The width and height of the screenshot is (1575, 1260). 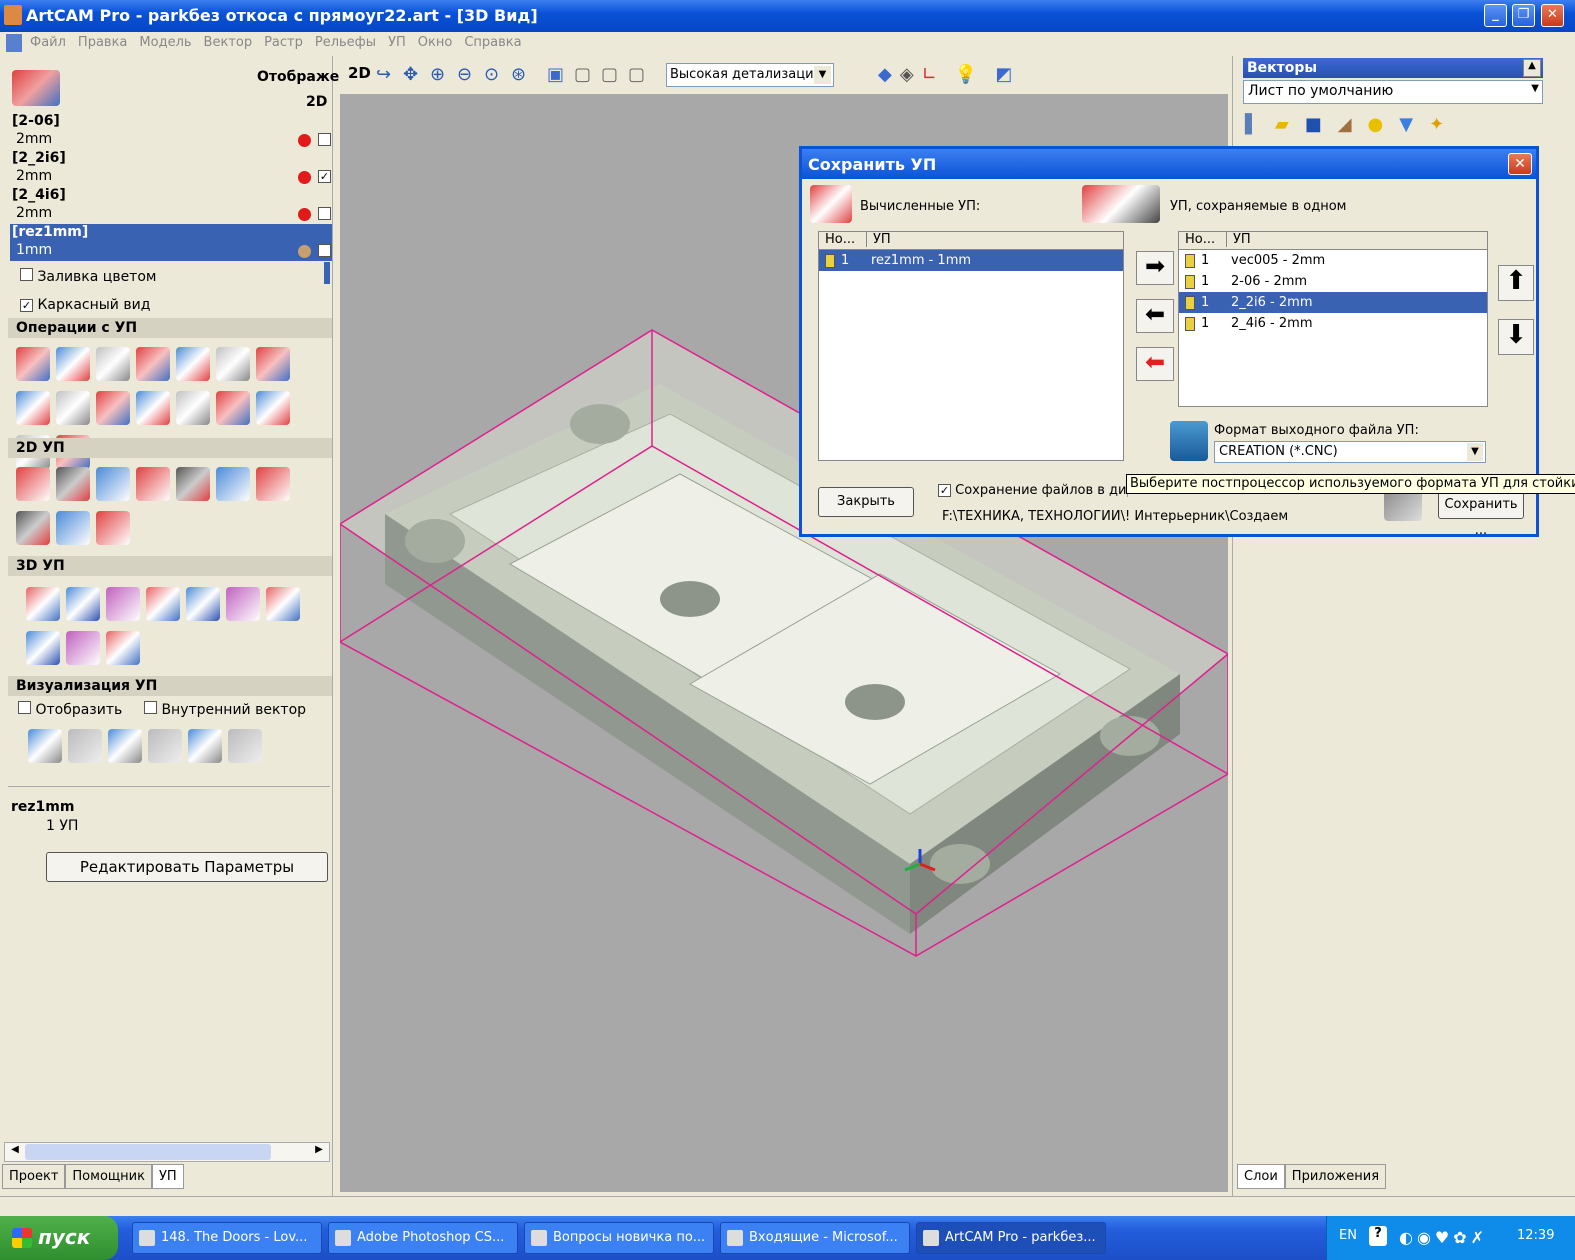 What do you see at coordinates (1444, 124) in the screenshot?
I see `star-icon: ✦` at bounding box center [1444, 124].